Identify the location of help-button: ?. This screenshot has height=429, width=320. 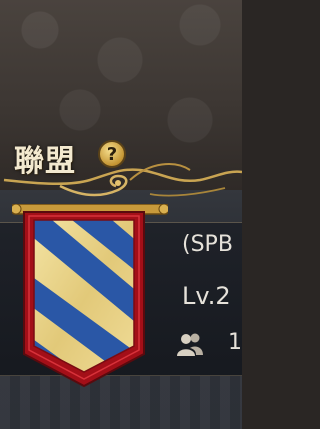
(112, 154).